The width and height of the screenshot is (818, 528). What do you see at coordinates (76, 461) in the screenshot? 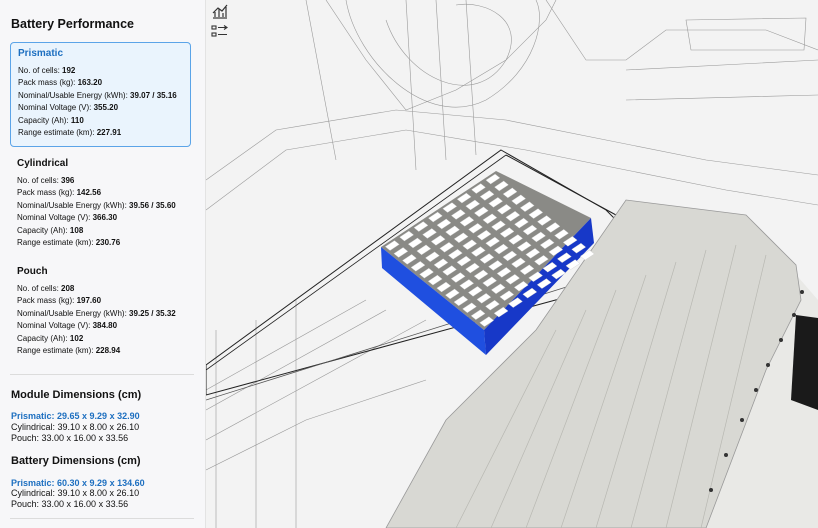
I see `battery-dimensions-title: Battery Dimensions (cm)` at bounding box center [76, 461].